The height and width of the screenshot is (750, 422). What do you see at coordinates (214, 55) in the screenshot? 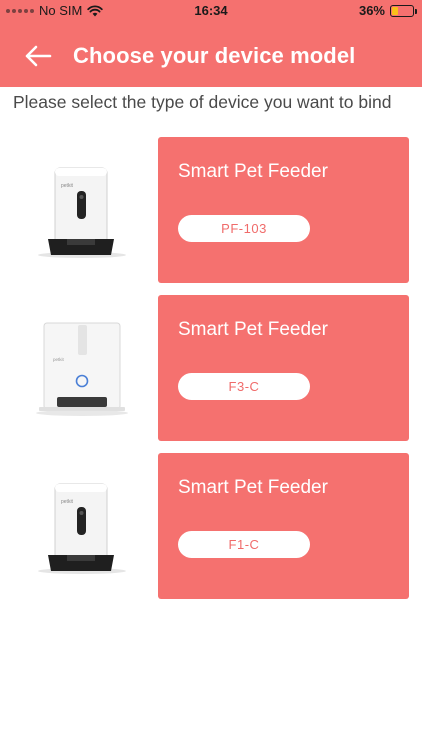
I see `page-title: Choose your device model` at bounding box center [214, 55].